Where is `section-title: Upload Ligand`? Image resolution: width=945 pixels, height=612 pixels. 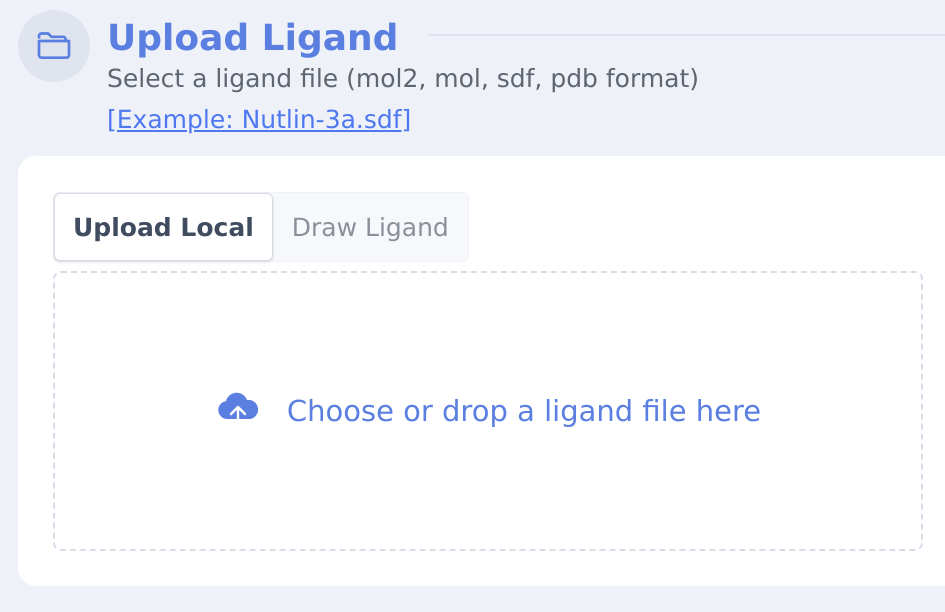
section-title: Upload Ligand is located at coordinates (252, 38).